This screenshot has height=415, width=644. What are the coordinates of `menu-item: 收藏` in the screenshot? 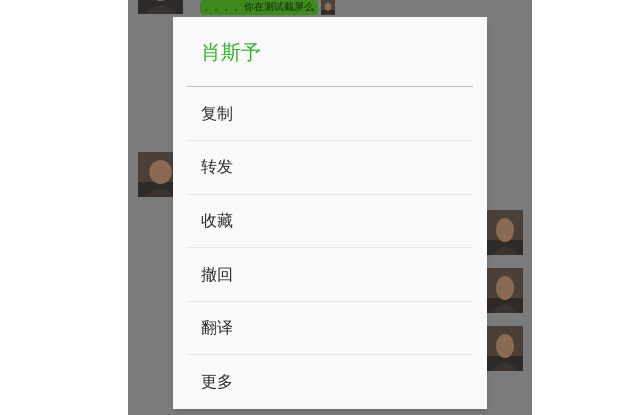 It's located at (210, 220).